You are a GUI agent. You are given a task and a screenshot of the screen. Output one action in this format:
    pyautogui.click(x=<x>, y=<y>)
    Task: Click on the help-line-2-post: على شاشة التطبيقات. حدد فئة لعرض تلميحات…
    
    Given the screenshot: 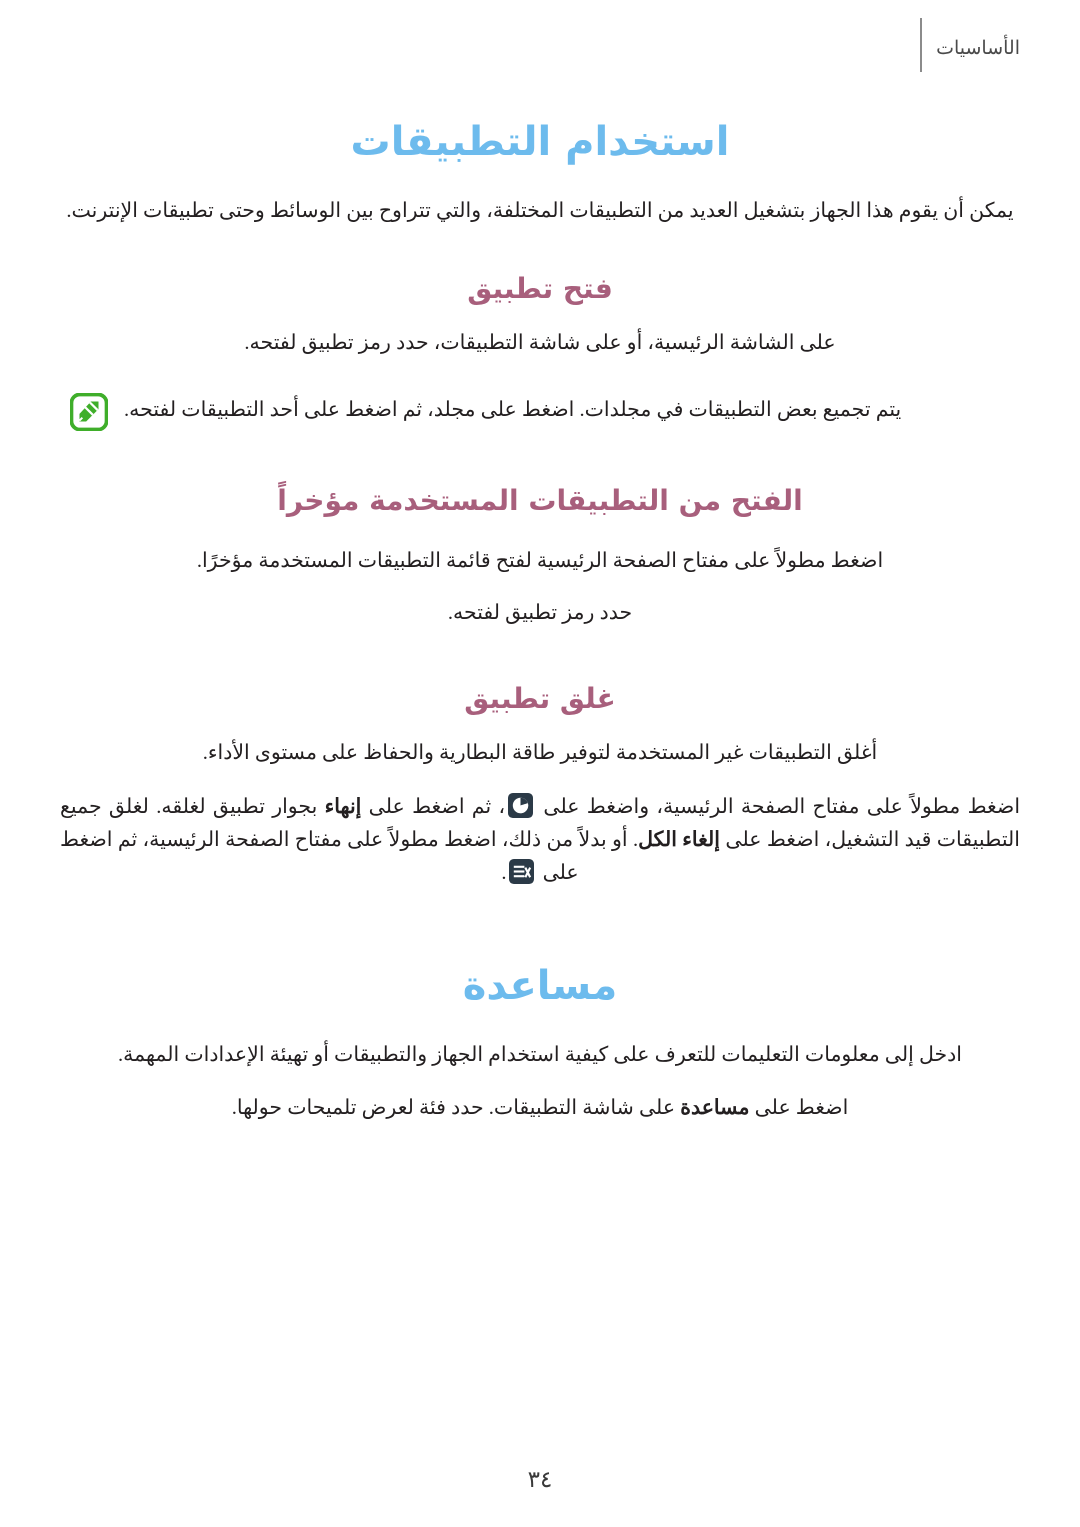 What is the action you would take?
    pyautogui.click(x=453, y=1108)
    